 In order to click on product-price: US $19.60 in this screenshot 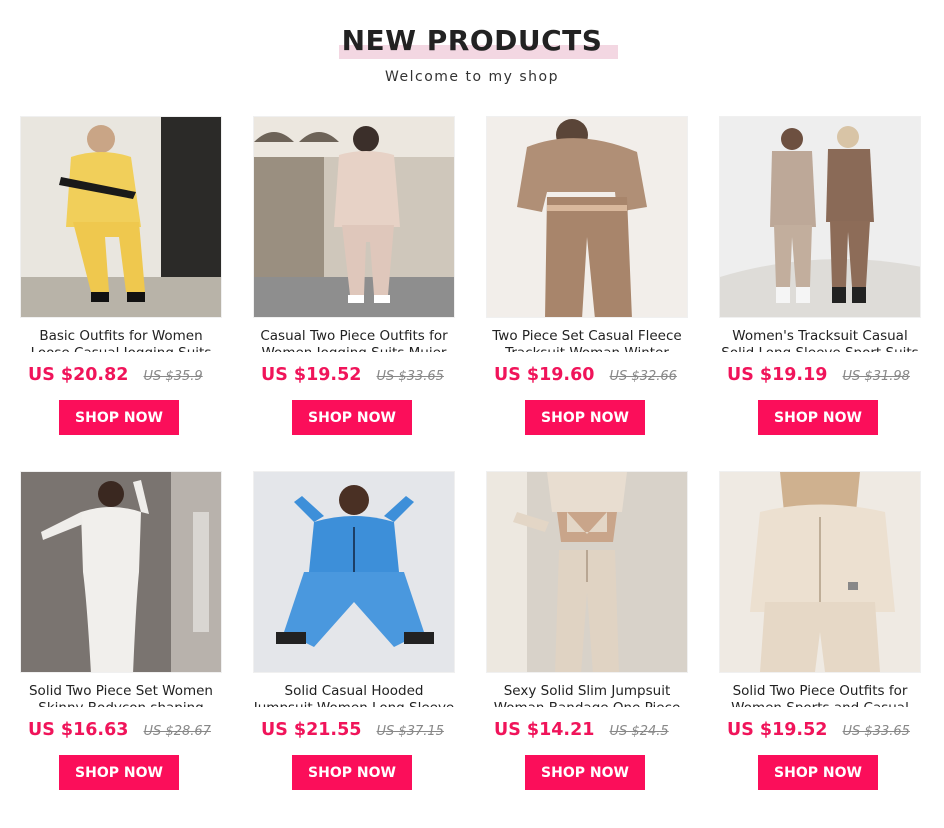, I will do `click(544, 375)`.